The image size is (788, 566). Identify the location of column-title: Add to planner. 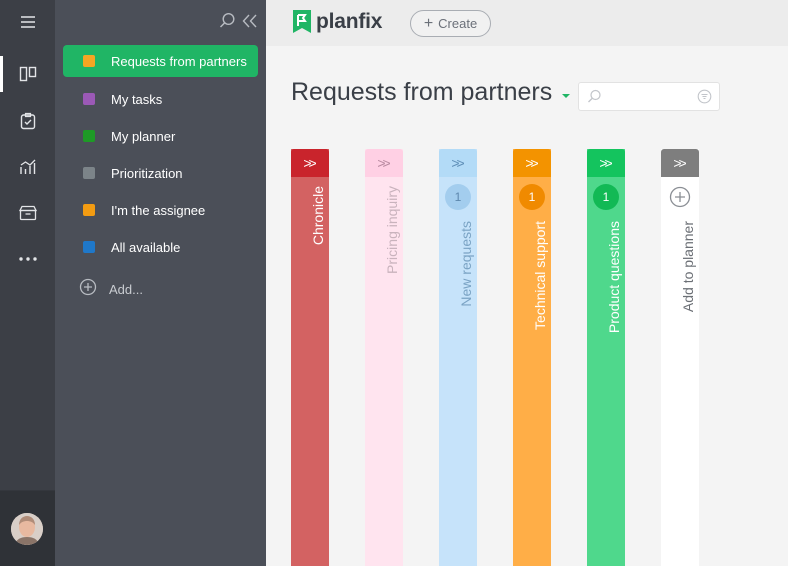
(688, 267).